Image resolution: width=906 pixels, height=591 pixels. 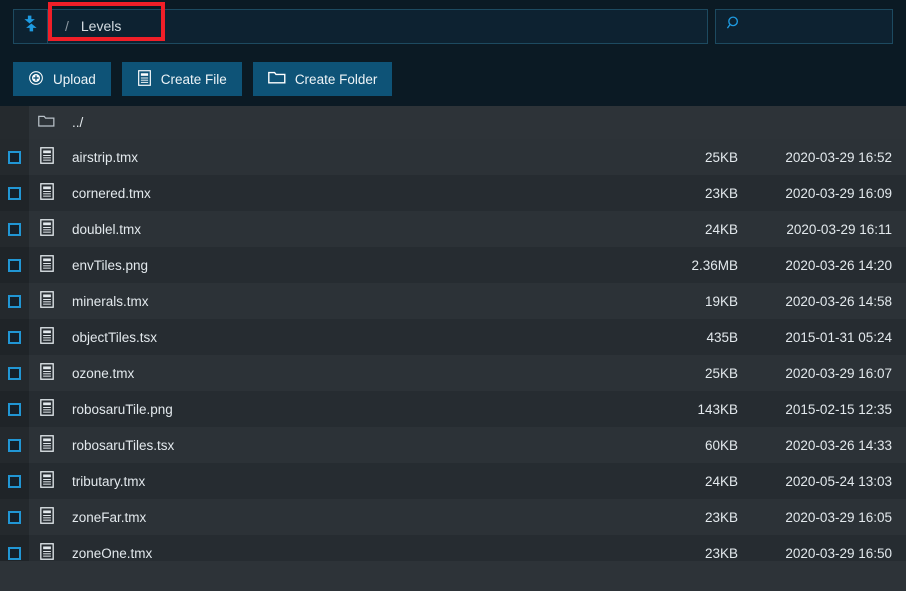 I want to click on table-row: objectTiles.tsx 435B 2015-01-31 05:24, so click(x=453, y=337).